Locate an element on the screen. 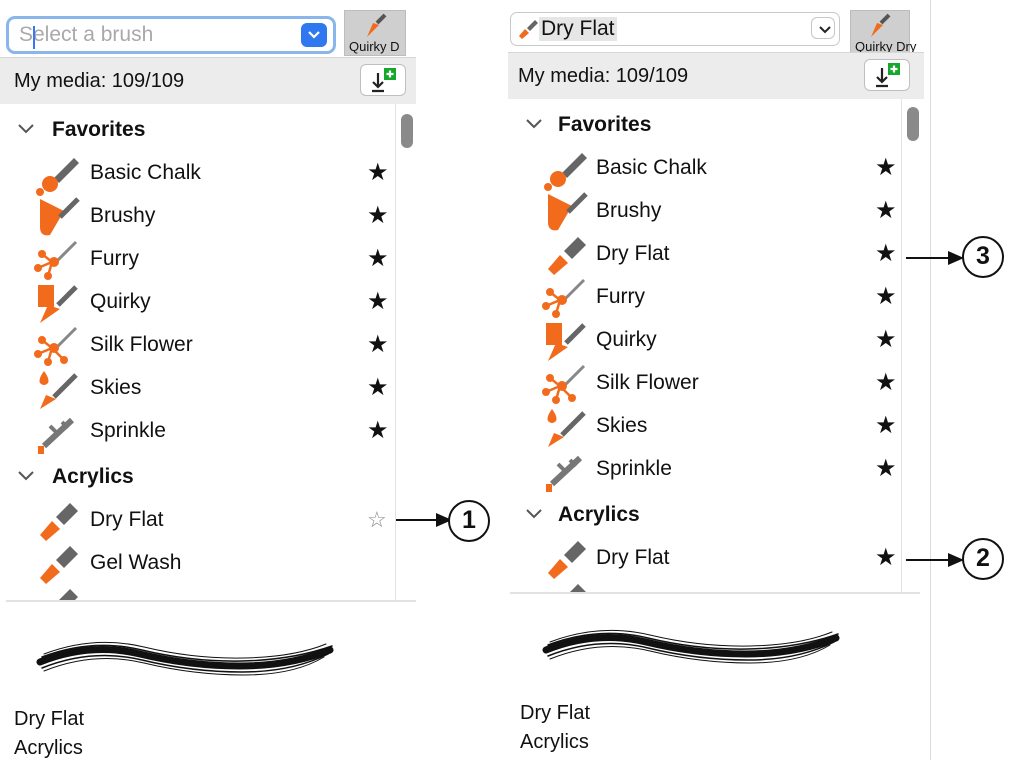 The image size is (1022, 760). brush-selector-bar: Quirky D is located at coordinates (211, 28).